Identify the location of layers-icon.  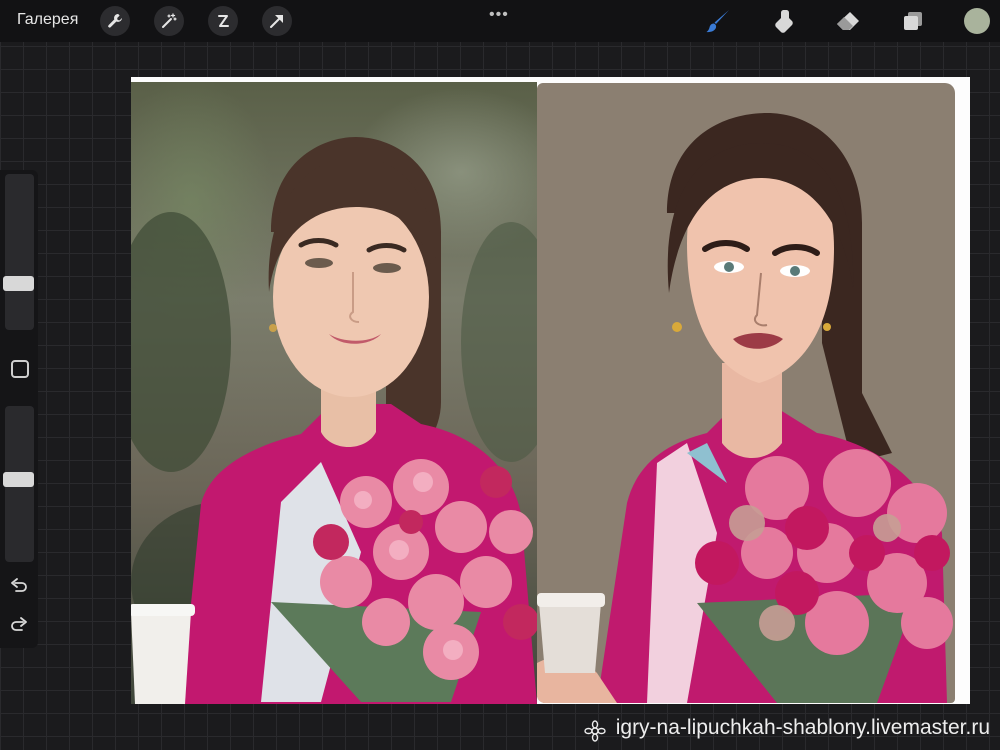
(913, 21).